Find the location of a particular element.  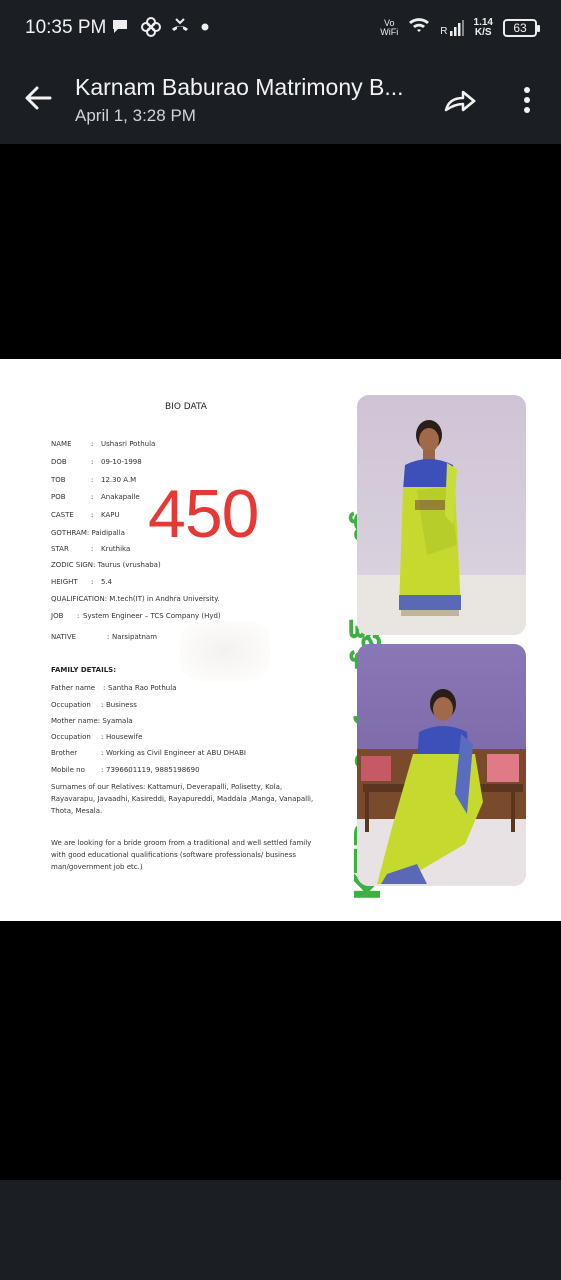

dot-icon is located at coordinates (210, 26).